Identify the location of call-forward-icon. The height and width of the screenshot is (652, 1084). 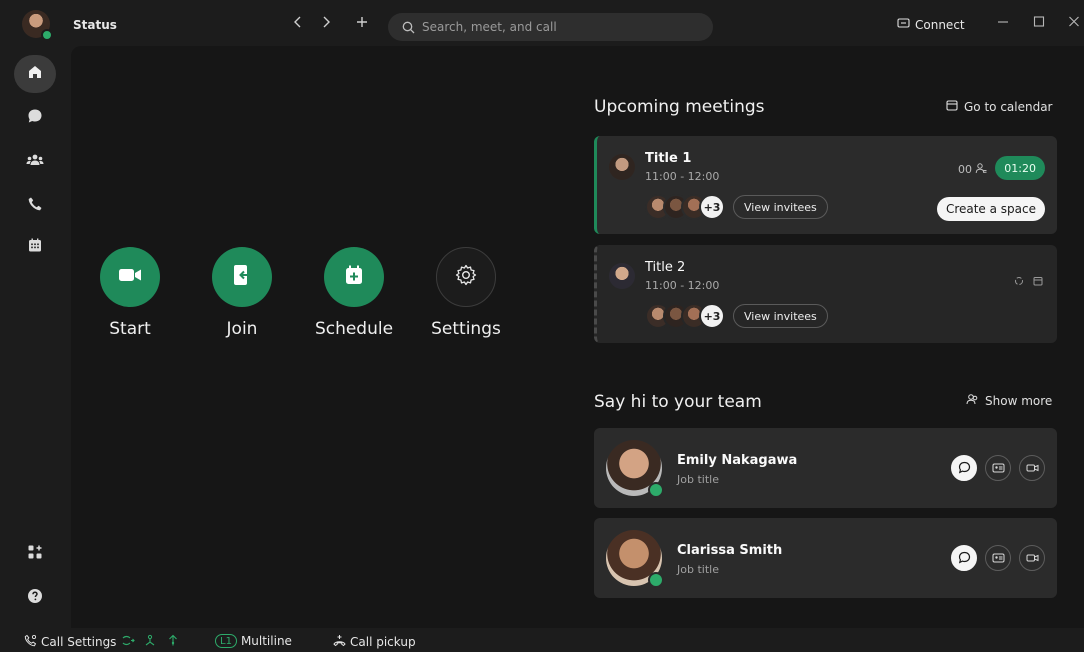
(128, 640).